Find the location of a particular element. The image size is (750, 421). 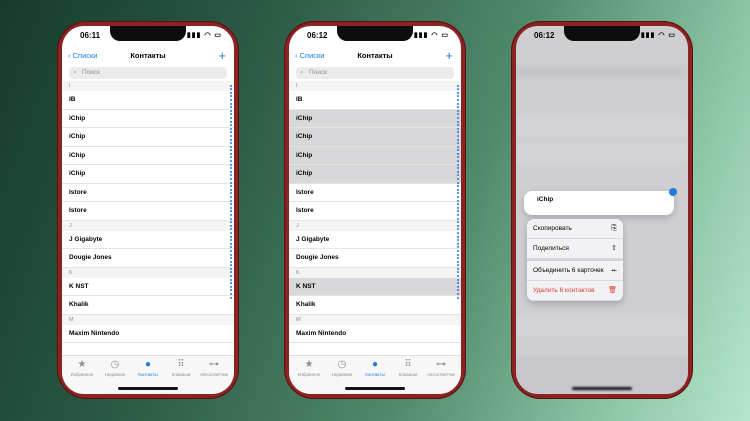

contact-row: Khalik is located at coordinates (375, 305).